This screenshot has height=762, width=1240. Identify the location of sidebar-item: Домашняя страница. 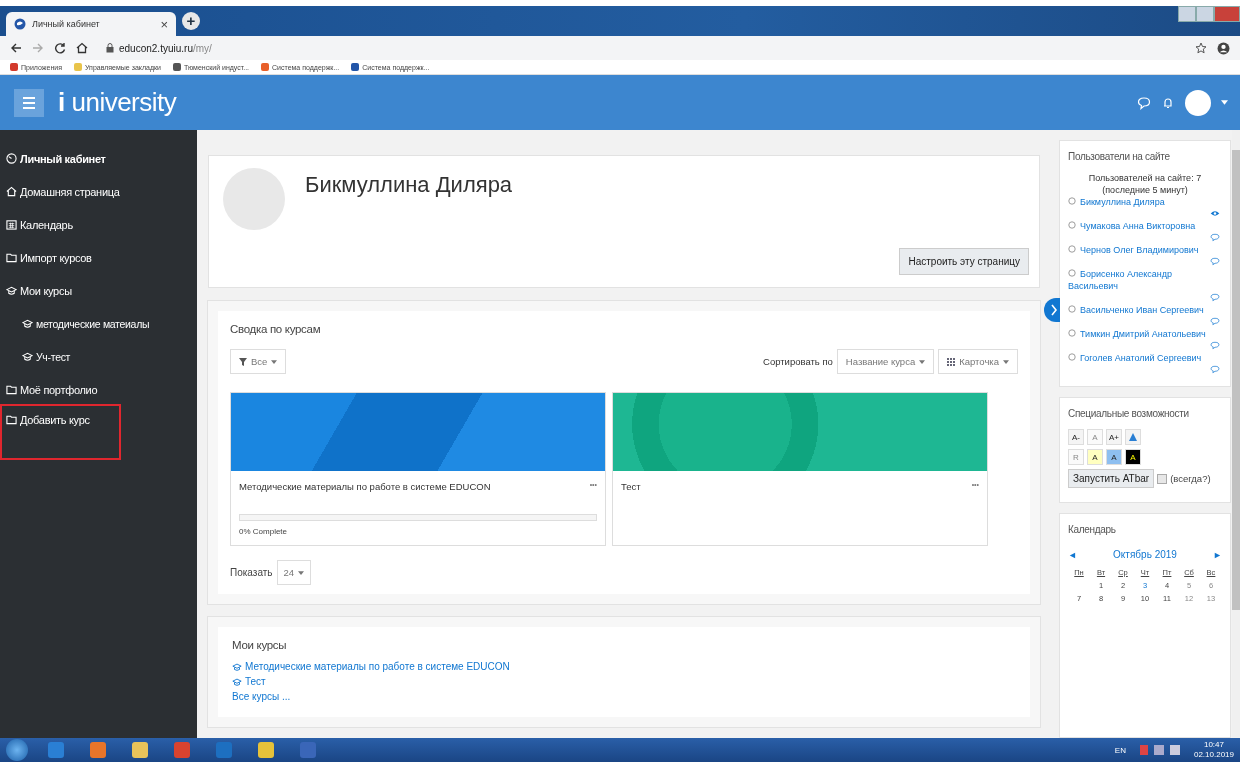
(98, 191).